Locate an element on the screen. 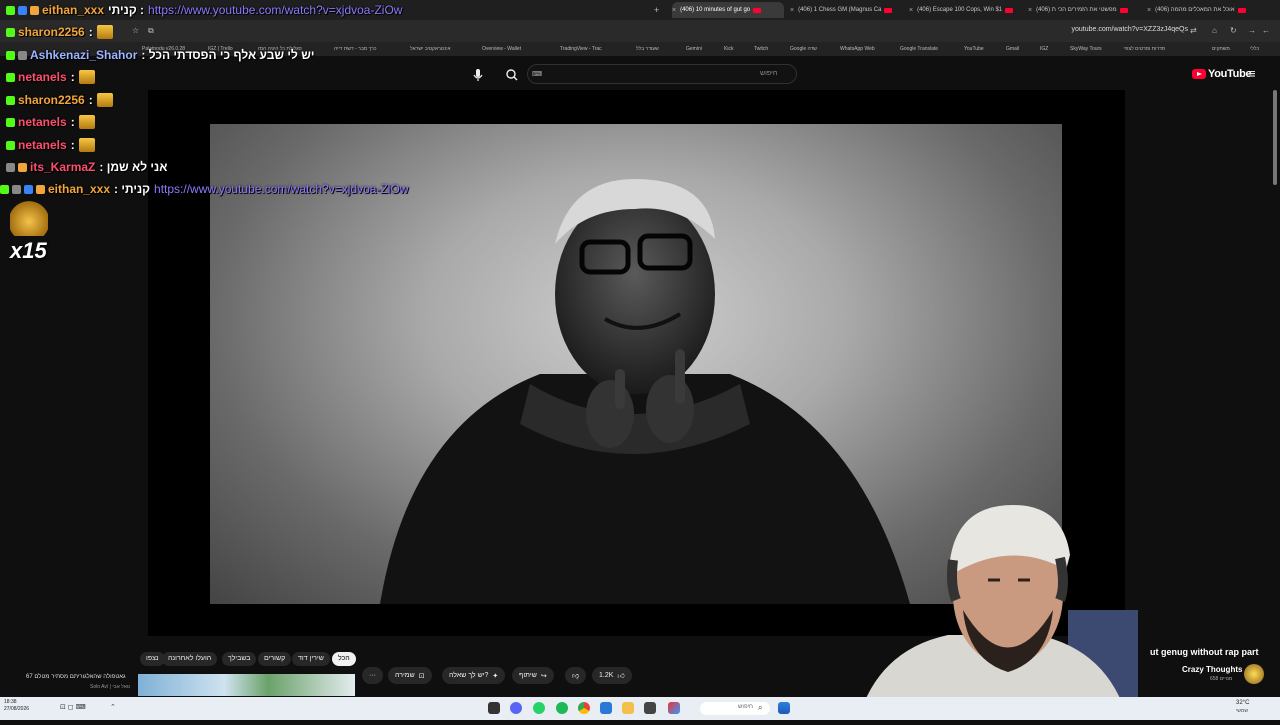 This screenshot has width=1280, height=725. scrollbar-thumb is located at coordinates (1275, 137).